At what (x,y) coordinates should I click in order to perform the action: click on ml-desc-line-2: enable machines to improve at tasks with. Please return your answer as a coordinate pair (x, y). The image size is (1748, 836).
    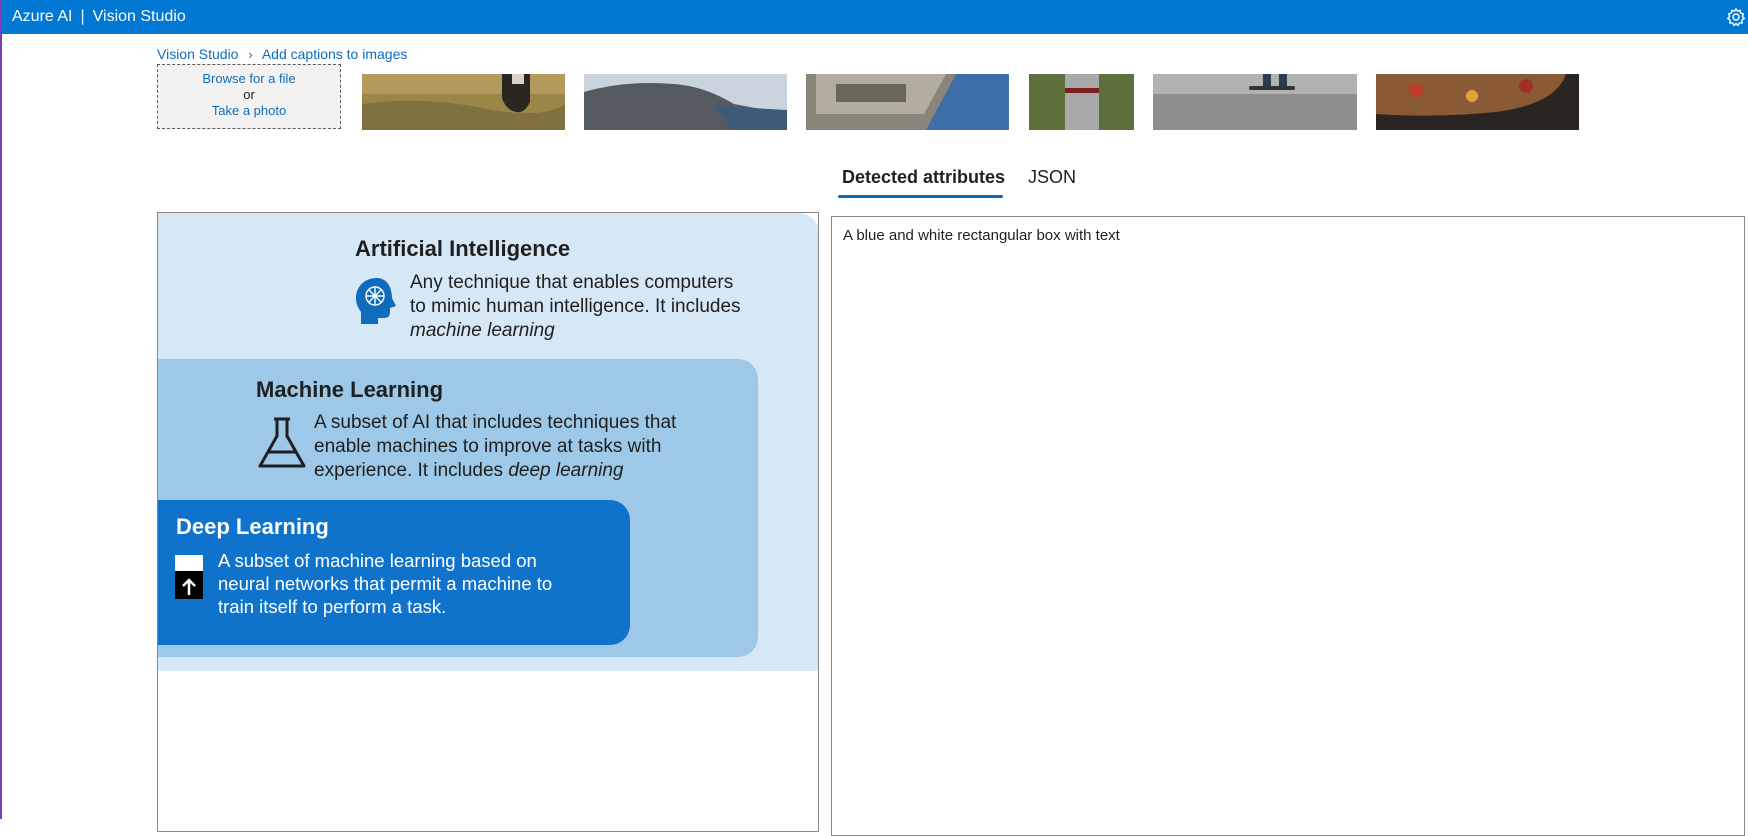
    Looking at the image, I should click on (488, 446).